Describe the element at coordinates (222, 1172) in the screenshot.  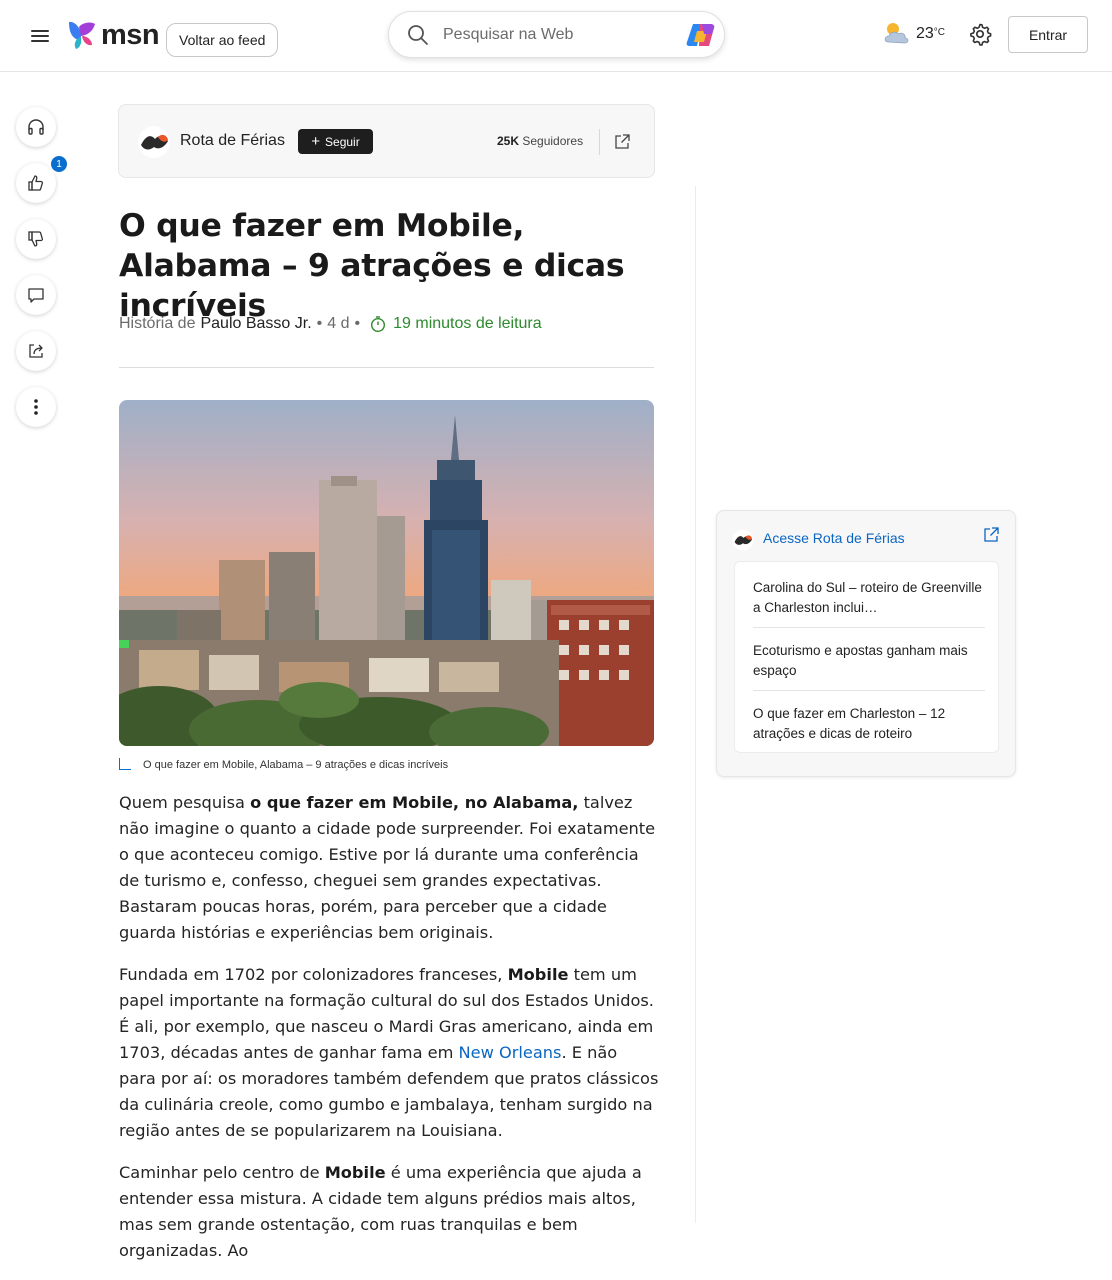
I see `text: Caminhar pelo centro de` at that location.